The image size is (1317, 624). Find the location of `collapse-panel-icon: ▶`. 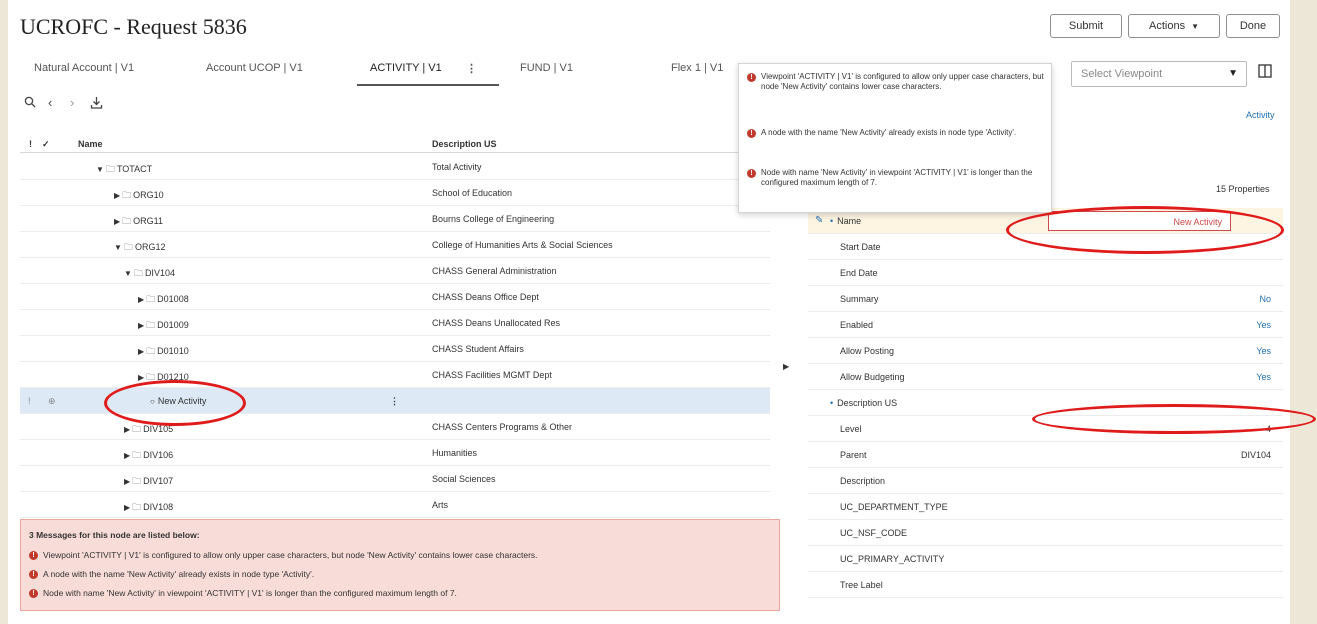

collapse-panel-icon: ▶ is located at coordinates (786, 366).